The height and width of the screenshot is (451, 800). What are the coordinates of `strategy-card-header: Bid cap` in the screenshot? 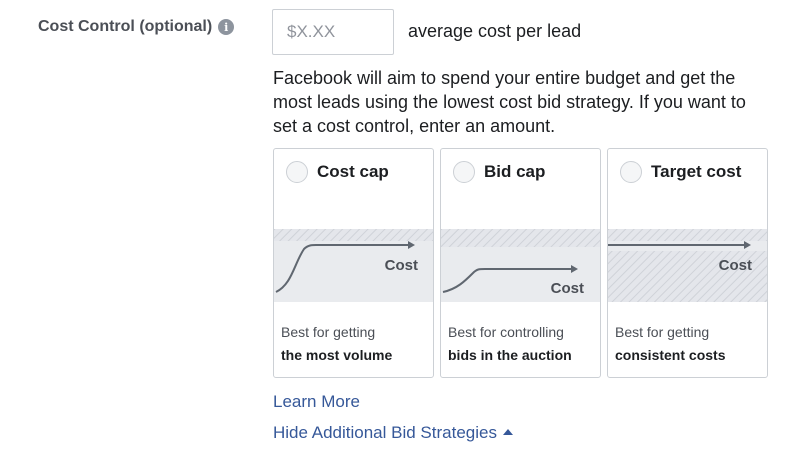 It's located at (499, 172).